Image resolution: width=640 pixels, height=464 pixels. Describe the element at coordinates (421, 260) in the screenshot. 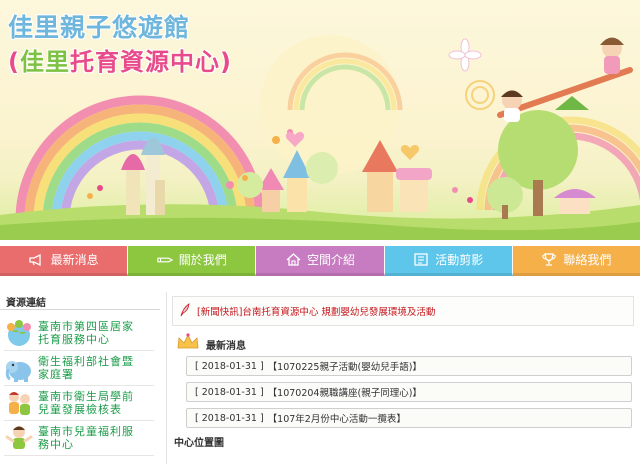

I see `photo-icon` at that location.